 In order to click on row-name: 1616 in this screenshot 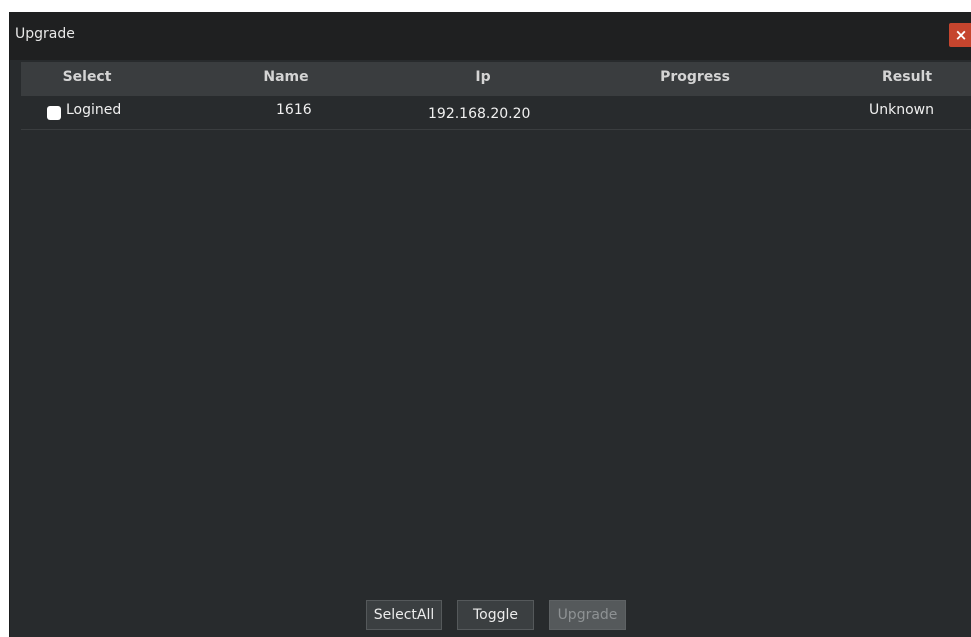, I will do `click(294, 110)`.